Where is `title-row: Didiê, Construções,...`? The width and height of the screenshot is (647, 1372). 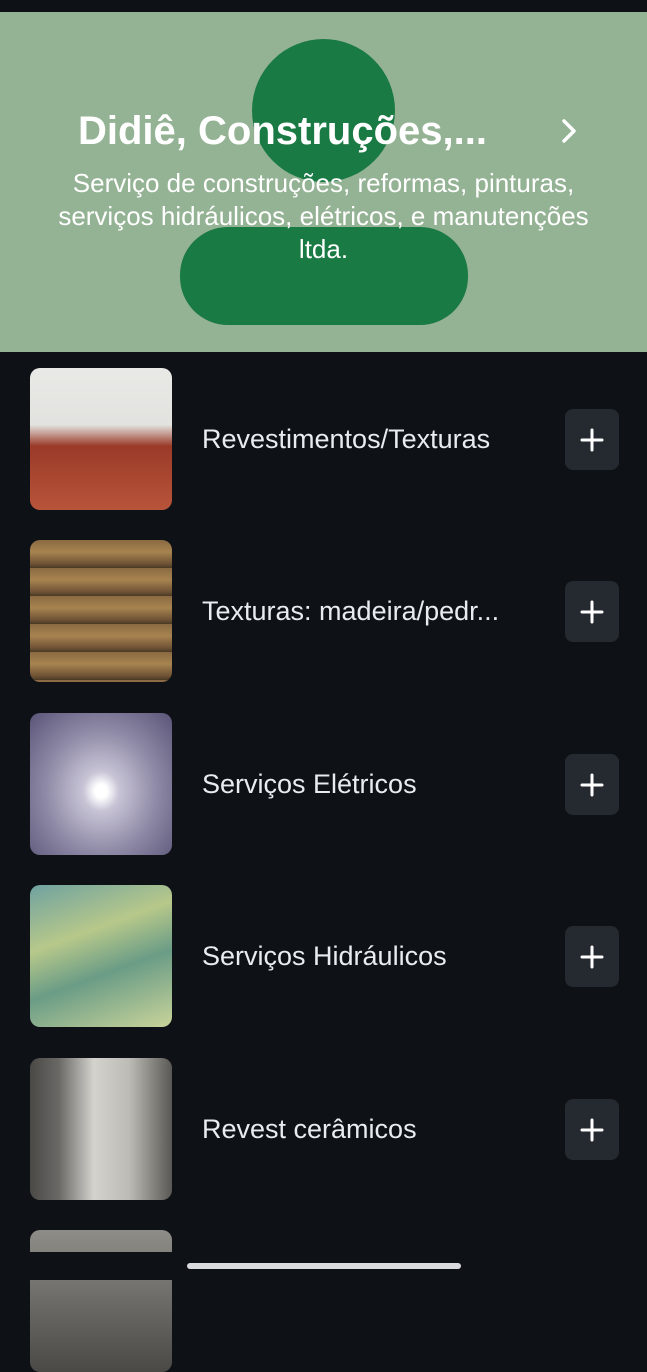 title-row: Didiê, Construções,... is located at coordinates (323, 132).